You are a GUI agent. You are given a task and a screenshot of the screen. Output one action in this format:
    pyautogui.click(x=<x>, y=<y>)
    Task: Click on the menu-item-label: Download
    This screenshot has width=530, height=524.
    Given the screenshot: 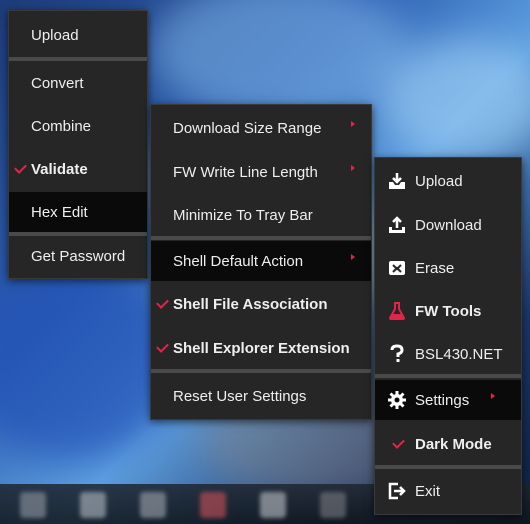 What is the action you would take?
    pyautogui.click(x=448, y=225)
    